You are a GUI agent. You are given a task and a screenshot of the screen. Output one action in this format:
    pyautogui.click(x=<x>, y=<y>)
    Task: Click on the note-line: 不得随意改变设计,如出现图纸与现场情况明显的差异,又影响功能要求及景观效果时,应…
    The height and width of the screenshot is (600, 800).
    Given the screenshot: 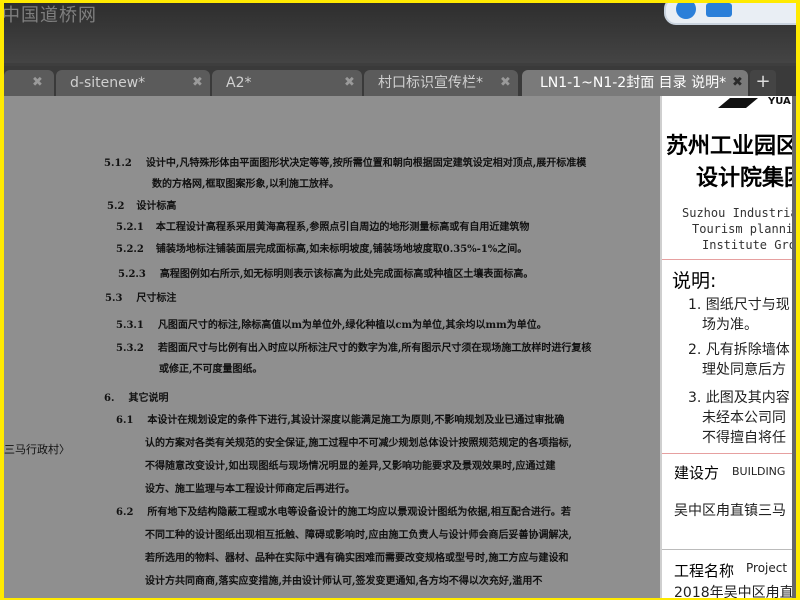 What is the action you would take?
    pyautogui.click(x=350, y=464)
    